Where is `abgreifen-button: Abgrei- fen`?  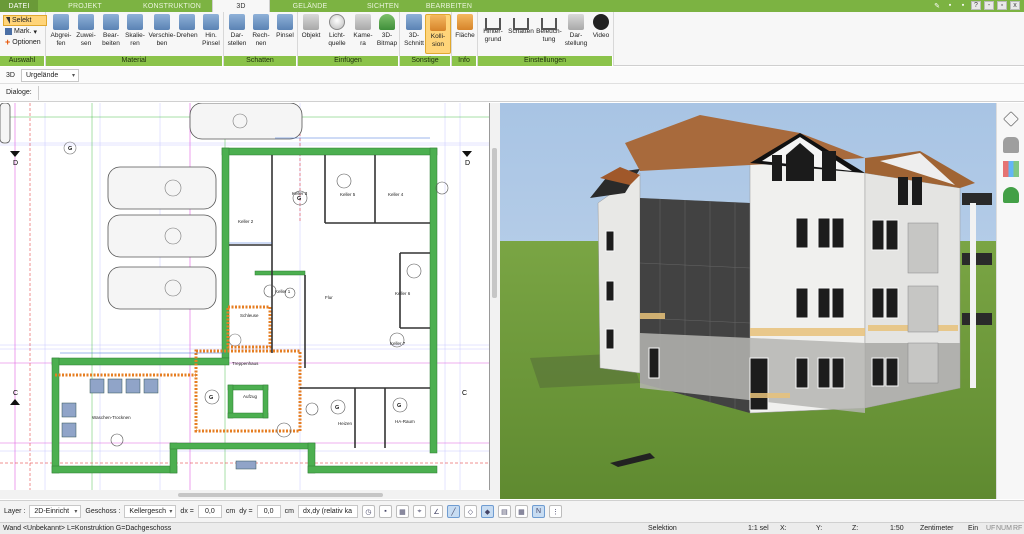 abgreifen-button: Abgrei- fen is located at coordinates (61, 34).